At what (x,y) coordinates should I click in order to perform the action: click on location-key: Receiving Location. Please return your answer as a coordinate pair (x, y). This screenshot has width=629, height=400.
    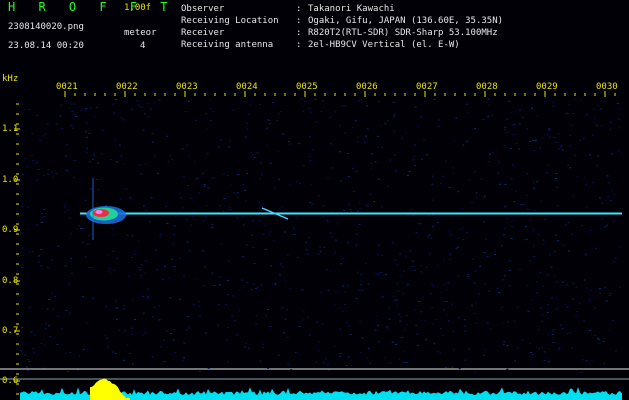
    Looking at the image, I should click on (230, 21).